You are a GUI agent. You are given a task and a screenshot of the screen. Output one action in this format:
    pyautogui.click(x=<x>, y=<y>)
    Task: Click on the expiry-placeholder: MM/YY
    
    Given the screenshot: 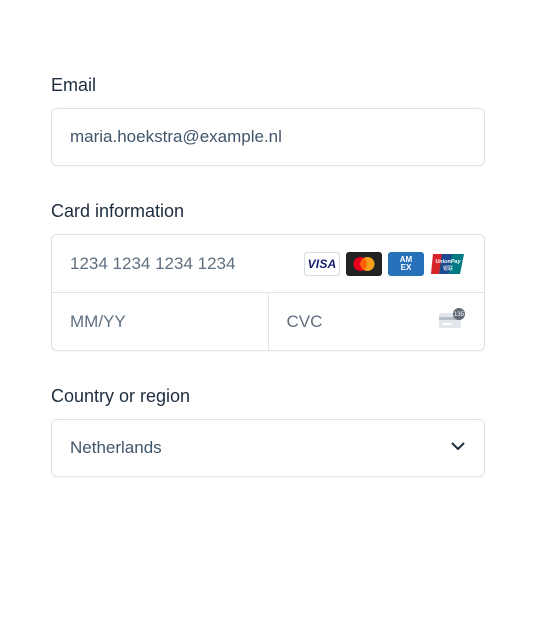 What is the action you would take?
    pyautogui.click(x=98, y=321)
    